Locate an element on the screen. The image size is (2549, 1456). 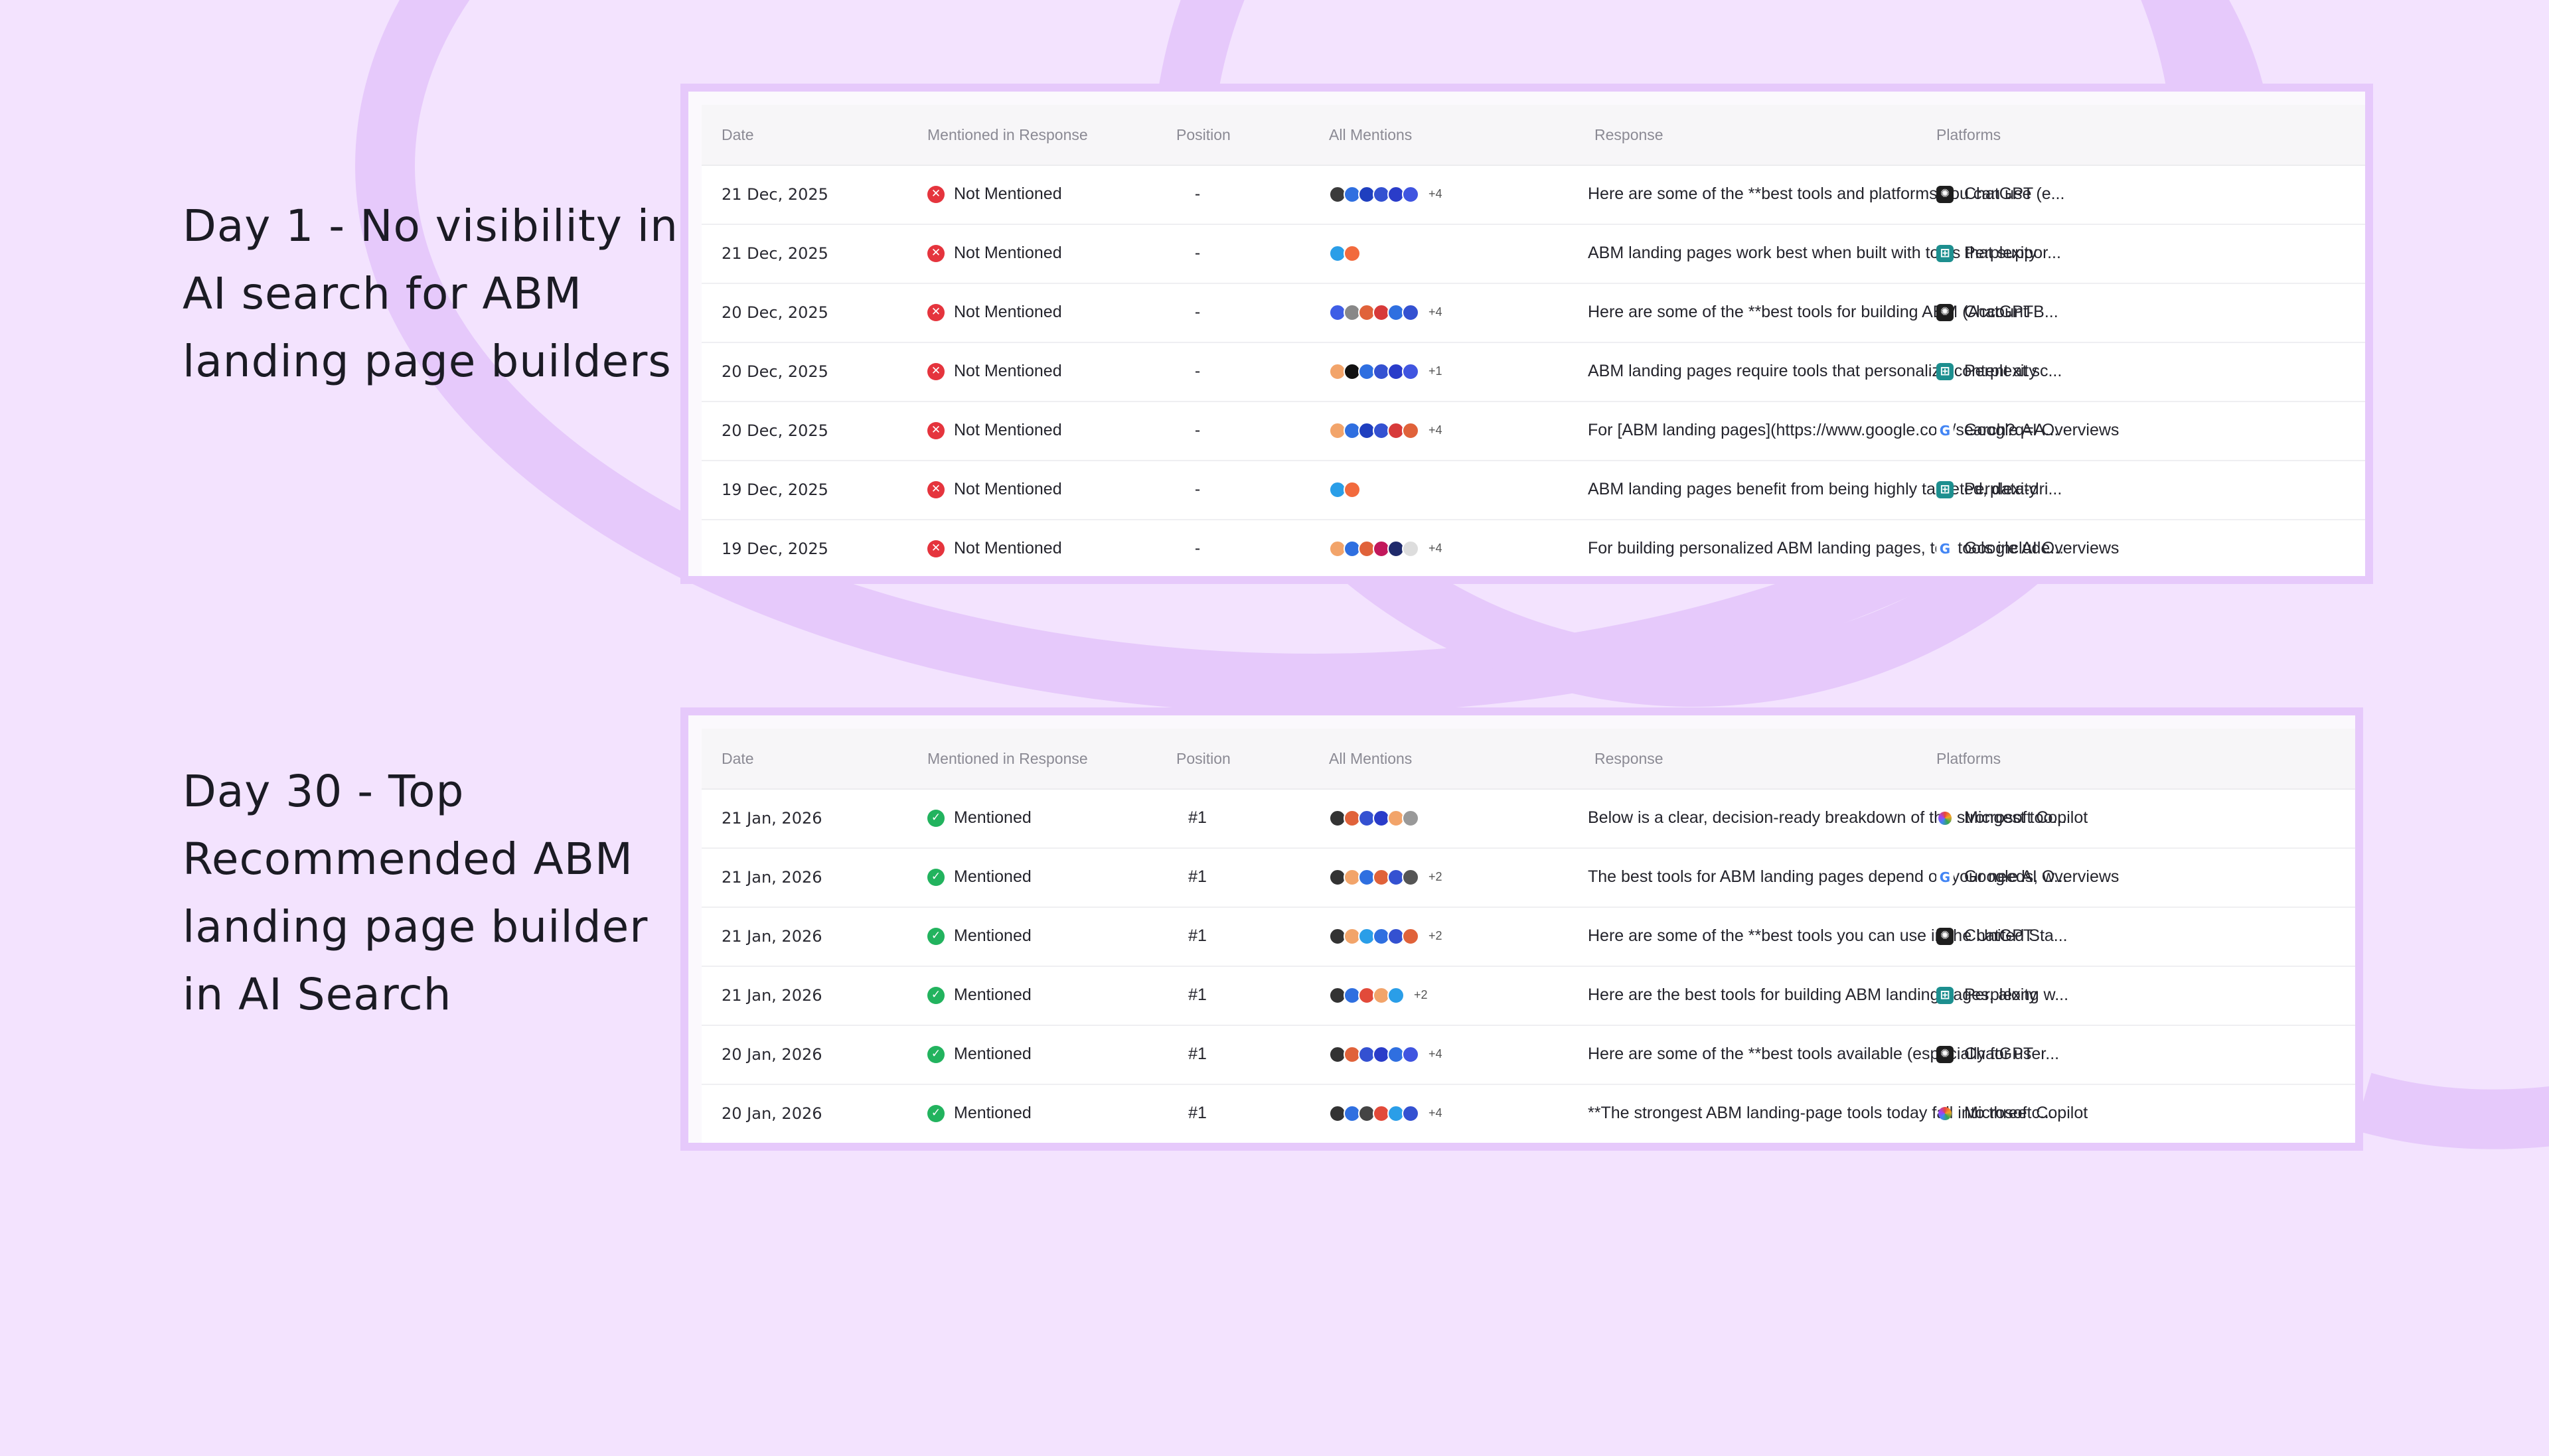
copilot-icon is located at coordinates (1945, 818).